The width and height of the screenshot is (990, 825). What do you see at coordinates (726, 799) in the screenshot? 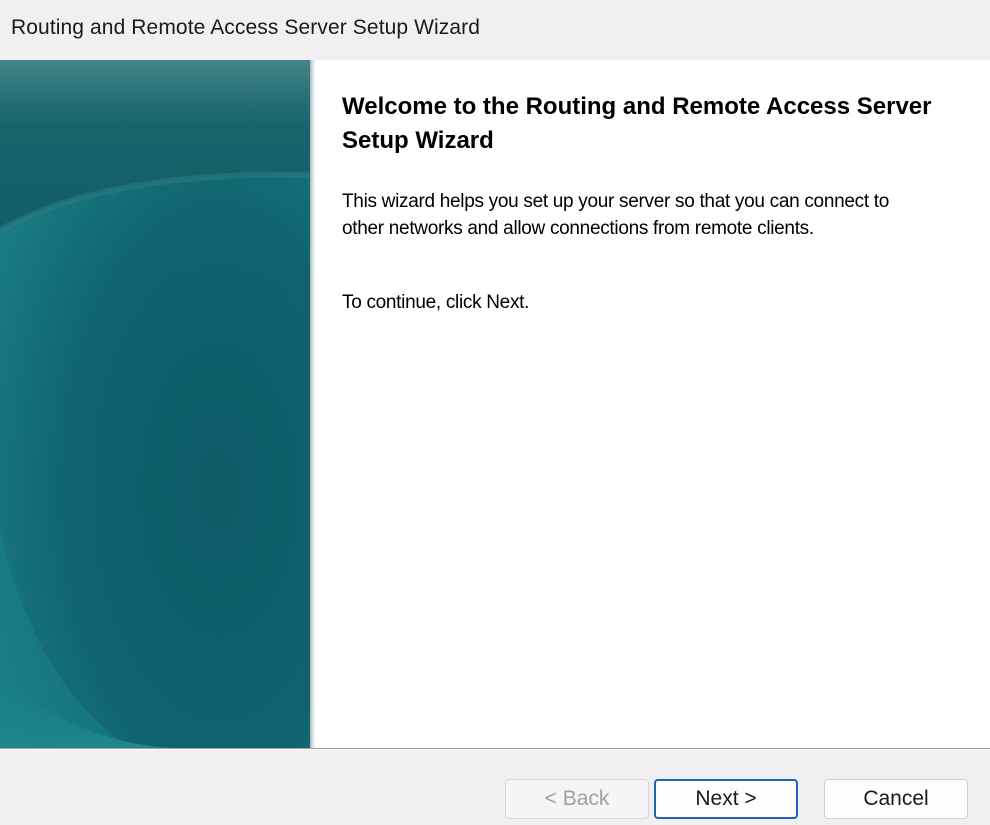
I see `next-button: Next >` at bounding box center [726, 799].